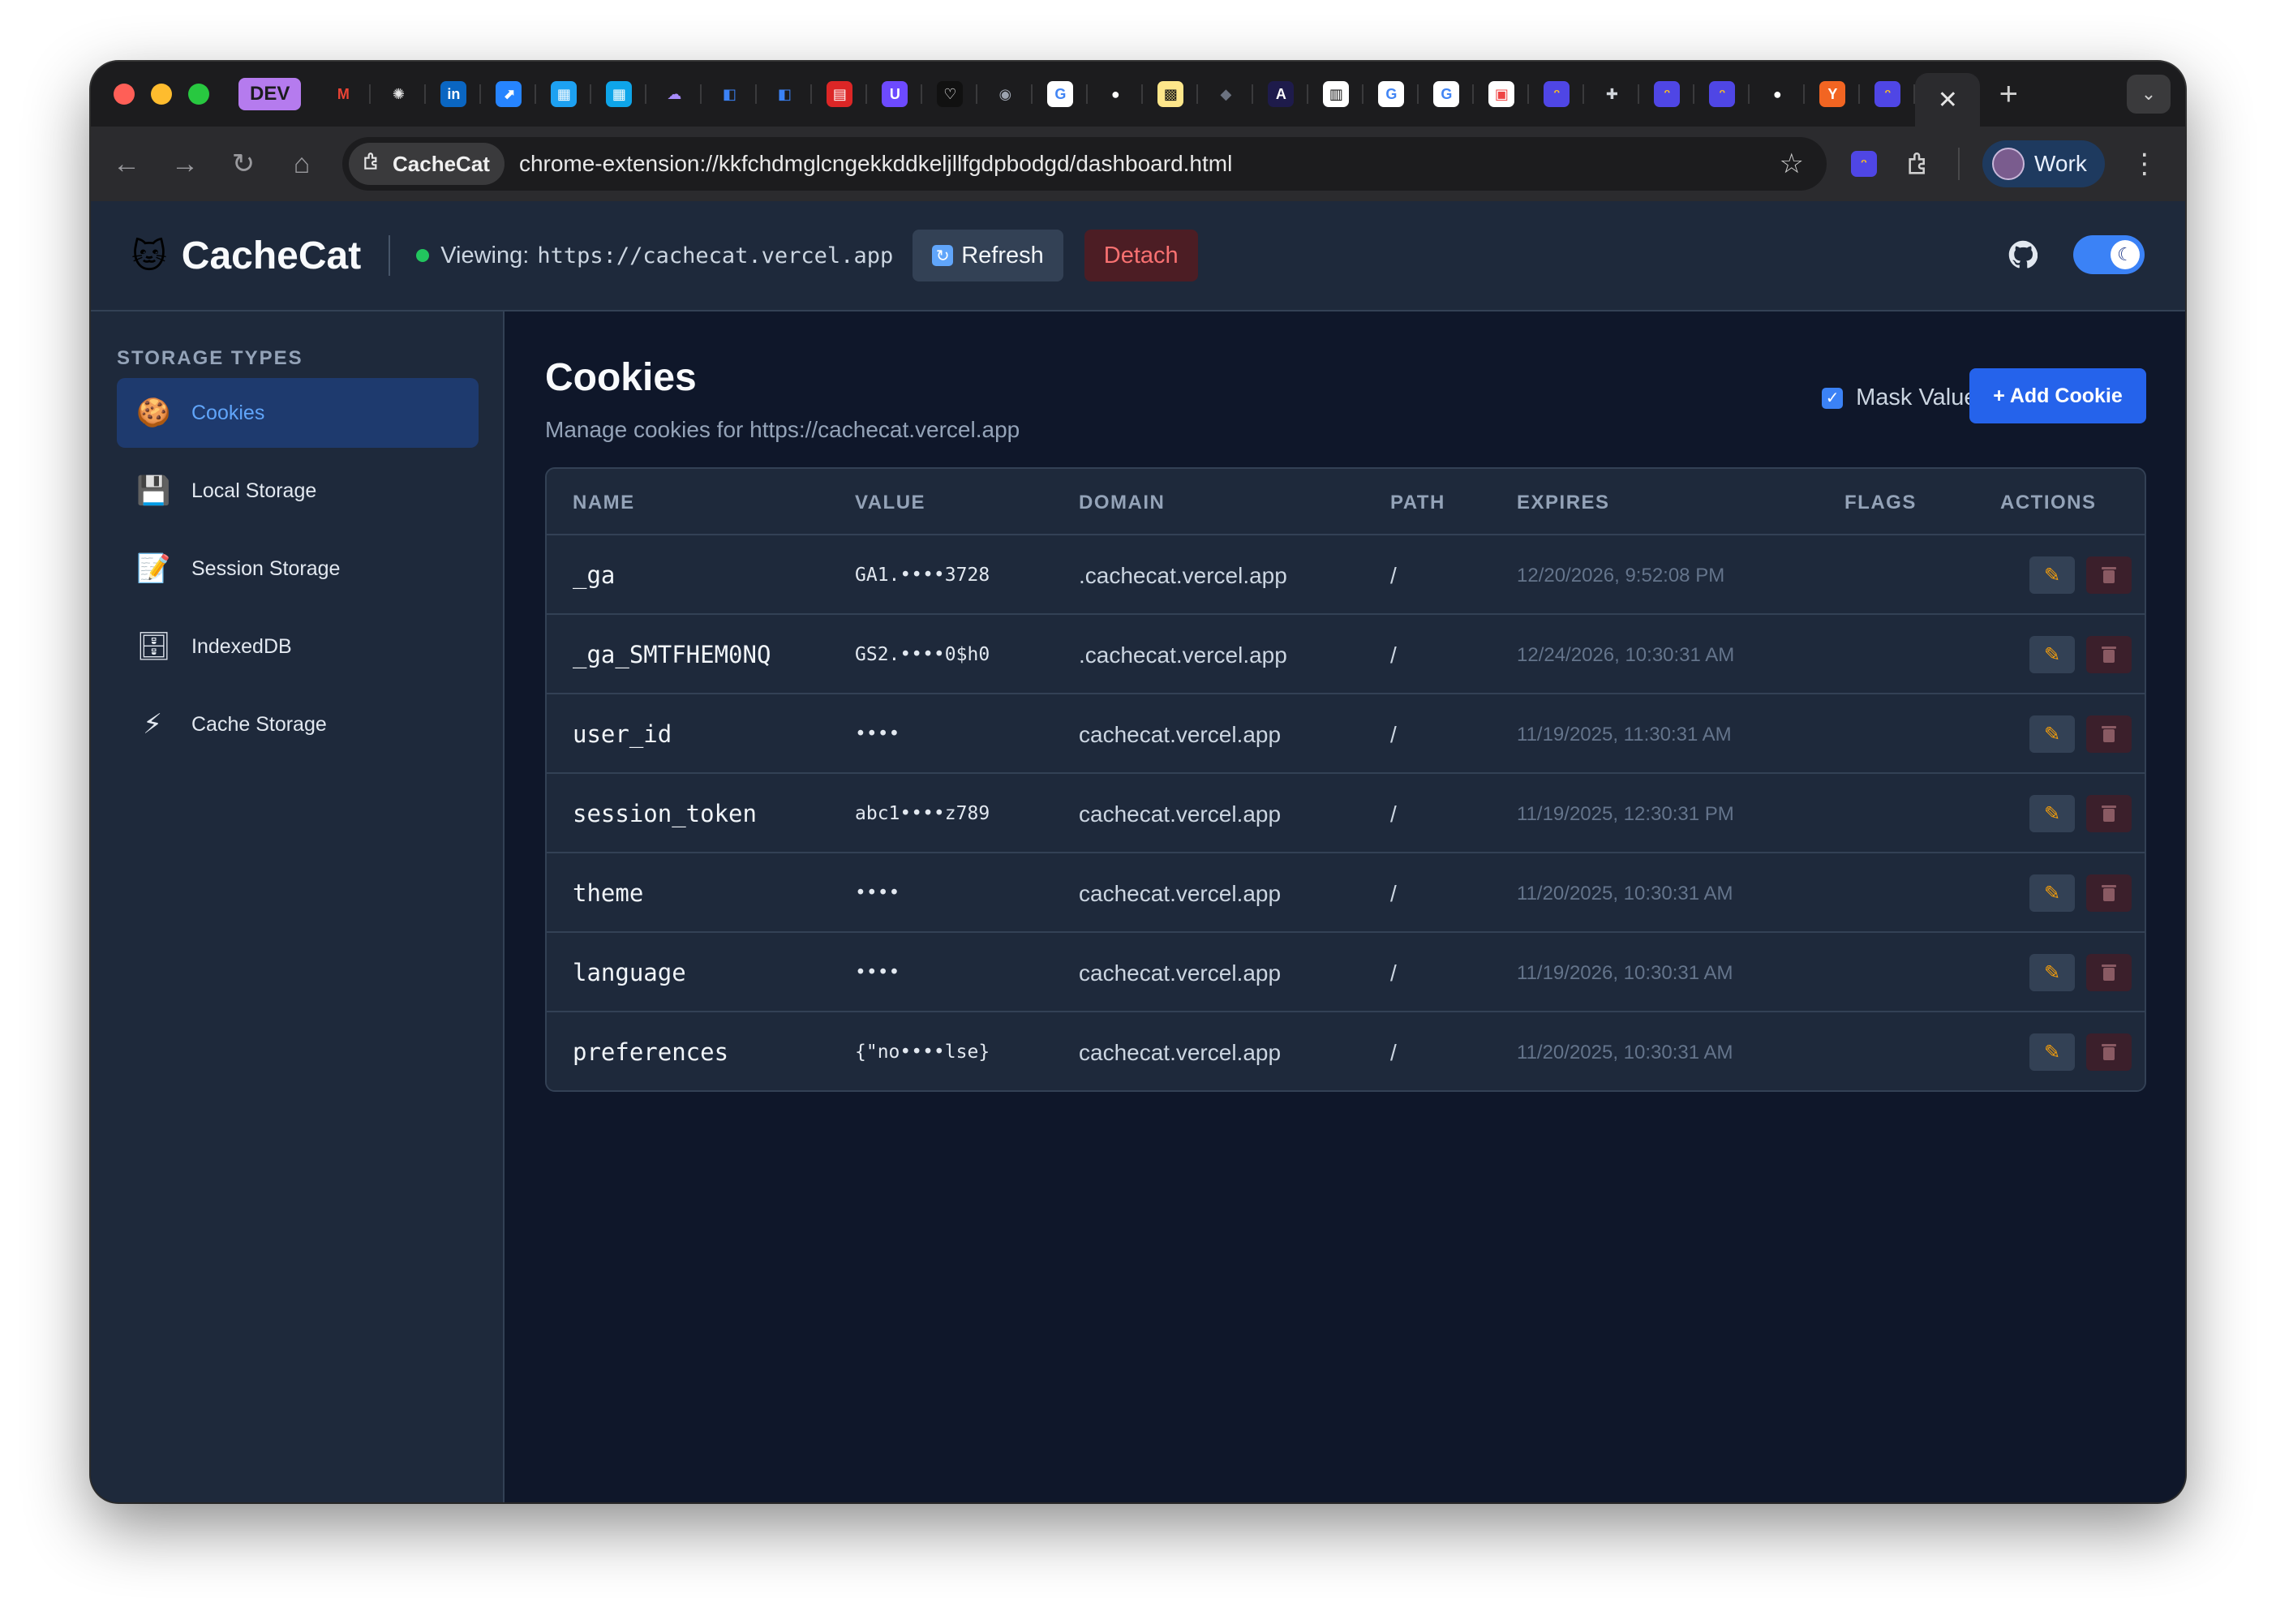  I want to click on pinned-tab: ◉, so click(1005, 94).